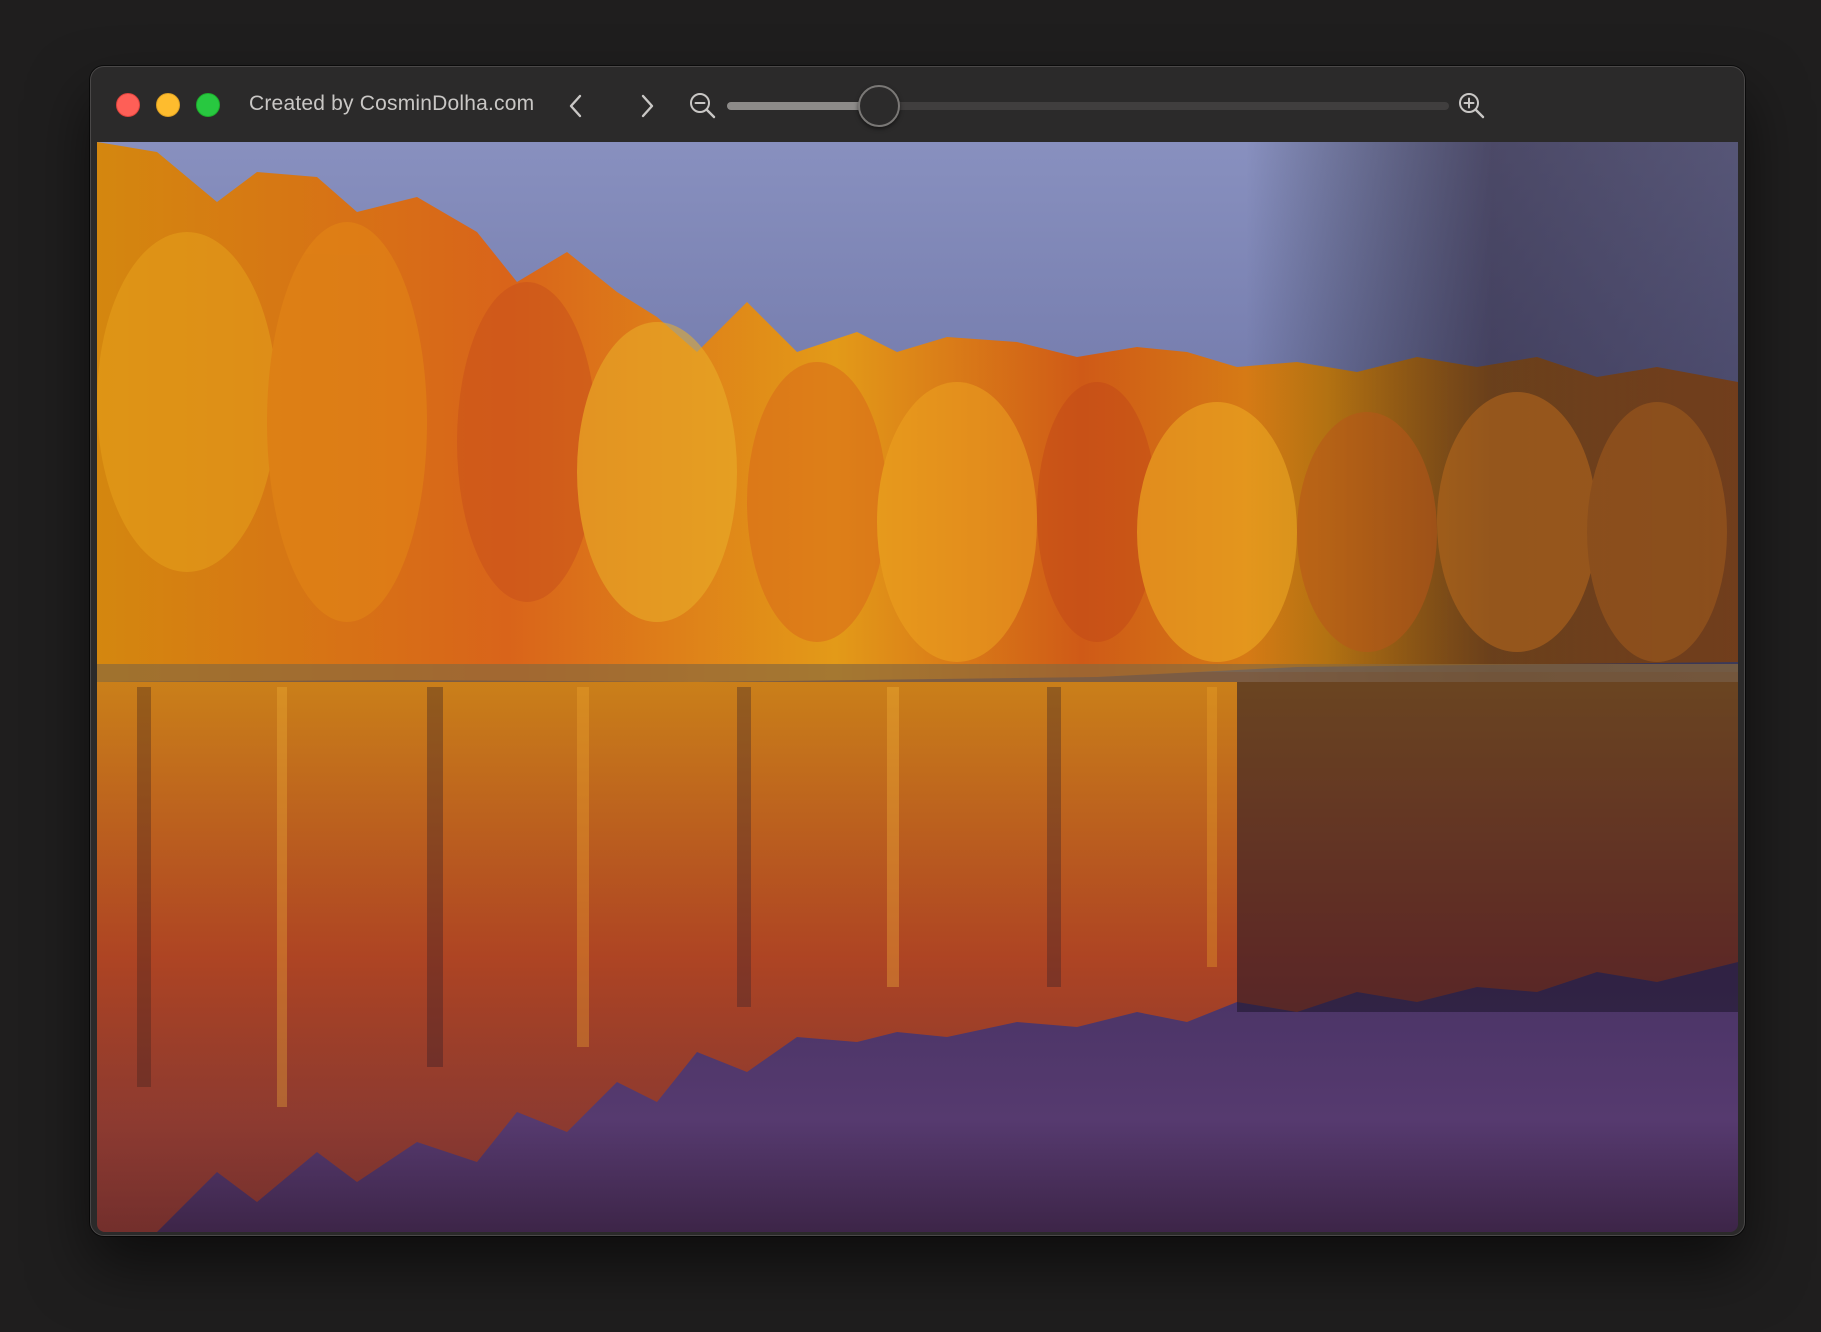 This screenshot has height=1332, width=1821. Describe the element at coordinates (128, 105) in the screenshot. I see `close-window-button` at that location.